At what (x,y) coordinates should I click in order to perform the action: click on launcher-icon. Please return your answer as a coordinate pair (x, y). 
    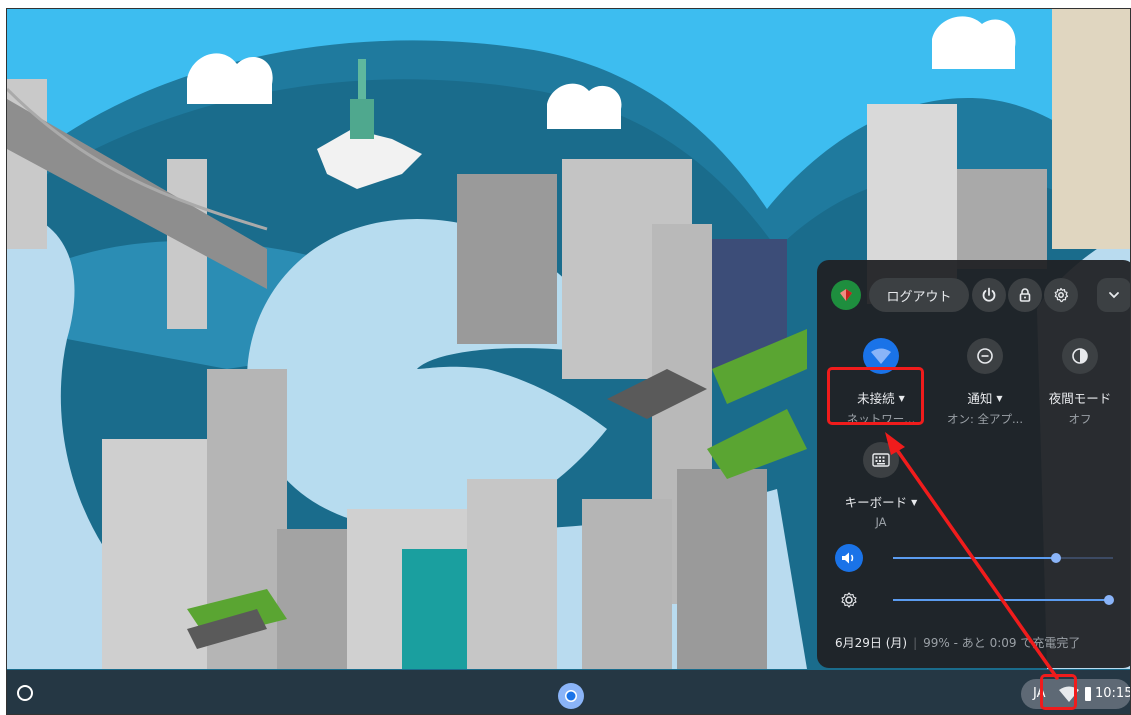
    Looking at the image, I should click on (25, 693).